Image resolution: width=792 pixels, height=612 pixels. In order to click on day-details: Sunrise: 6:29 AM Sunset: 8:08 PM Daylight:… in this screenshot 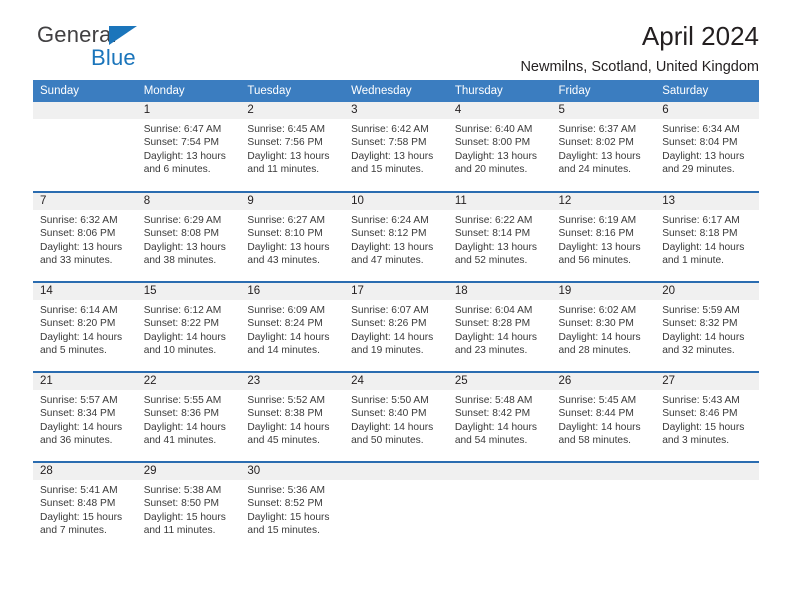, I will do `click(189, 239)`.